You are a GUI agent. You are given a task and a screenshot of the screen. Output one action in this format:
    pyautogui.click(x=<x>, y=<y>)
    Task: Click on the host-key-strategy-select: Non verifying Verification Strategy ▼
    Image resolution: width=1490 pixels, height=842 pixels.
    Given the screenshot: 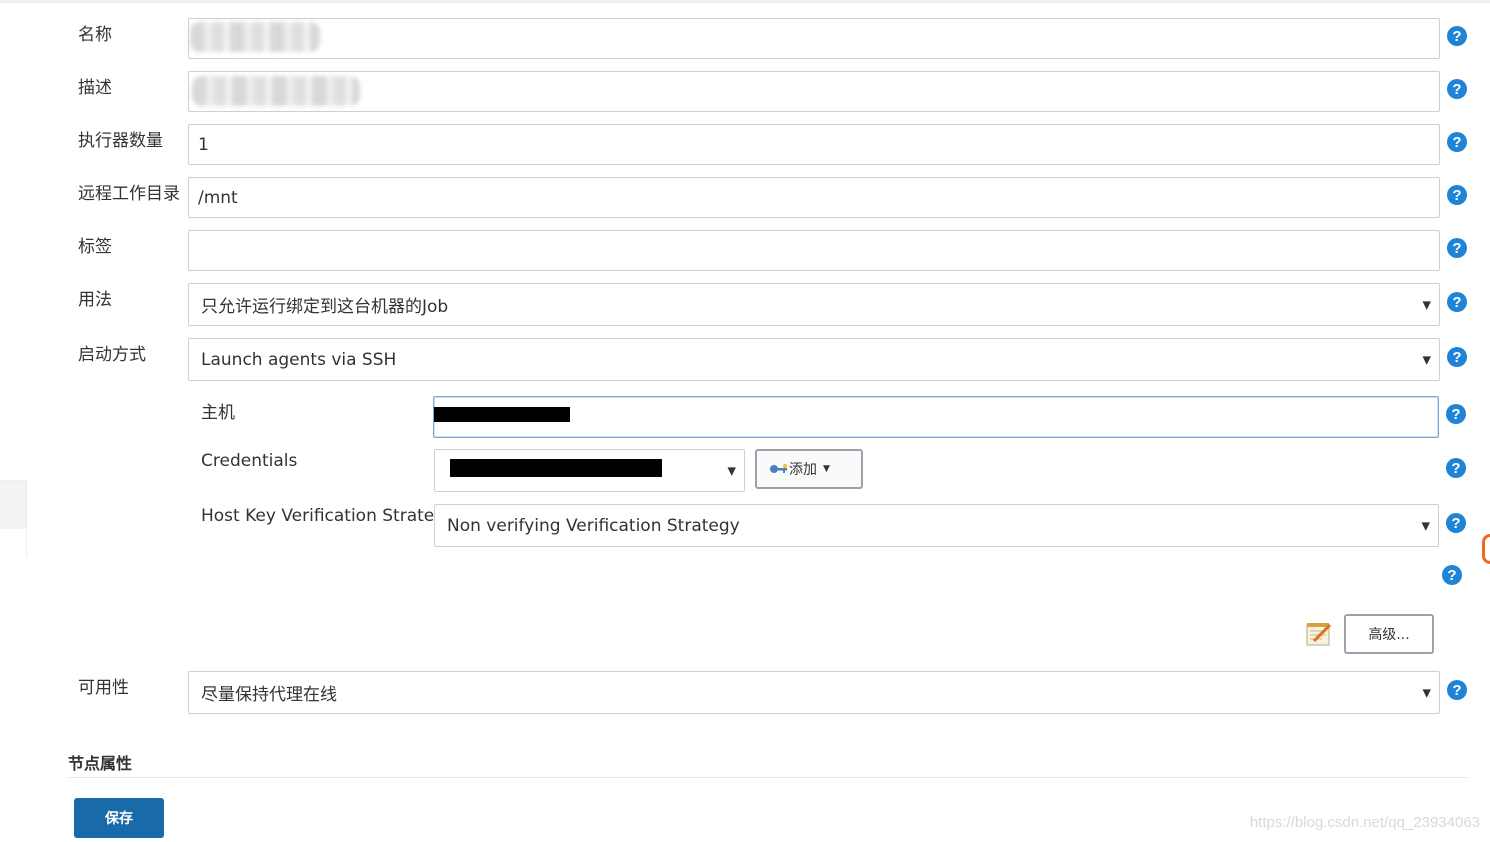 What is the action you would take?
    pyautogui.click(x=936, y=525)
    